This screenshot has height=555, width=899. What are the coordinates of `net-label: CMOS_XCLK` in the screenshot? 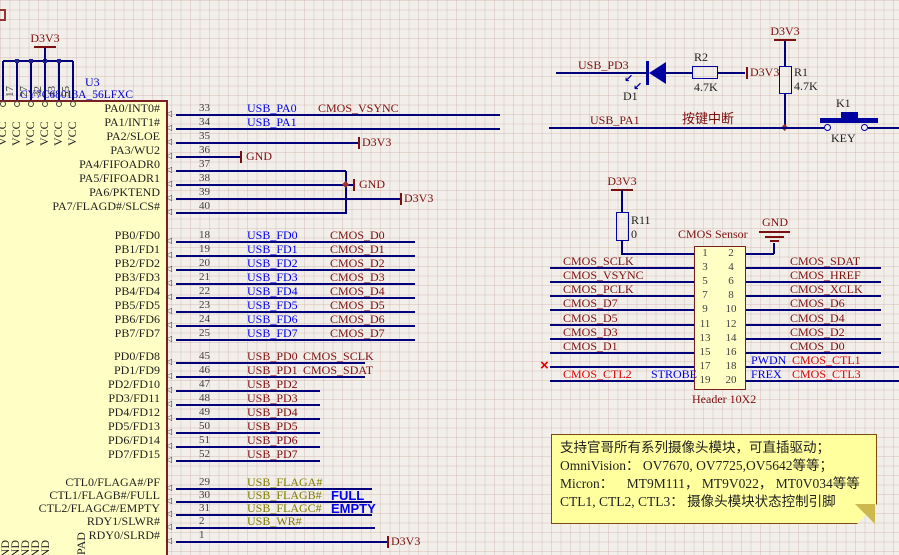 It's located at (826, 289).